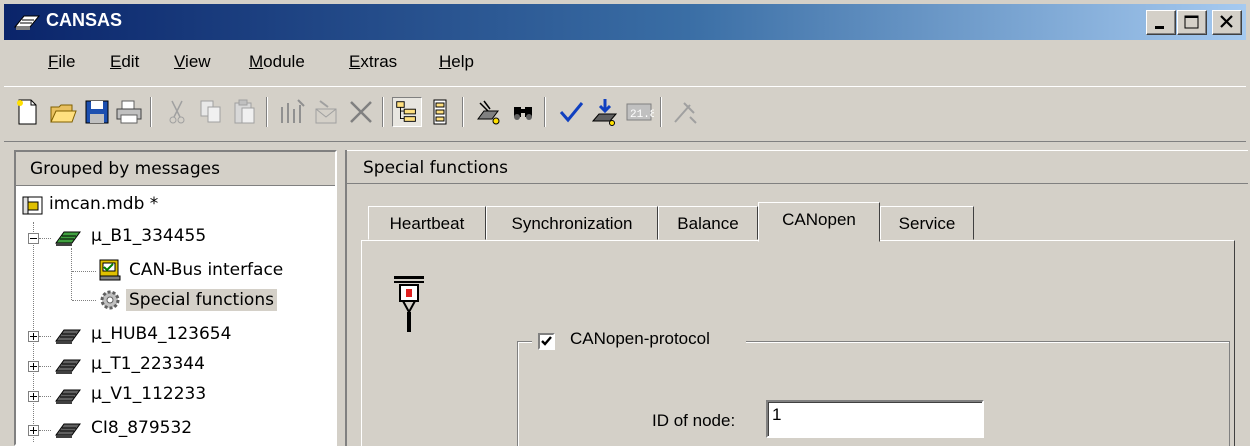 This screenshot has height=446, width=1250. I want to click on details-panel-header: Special functions, so click(797, 167).